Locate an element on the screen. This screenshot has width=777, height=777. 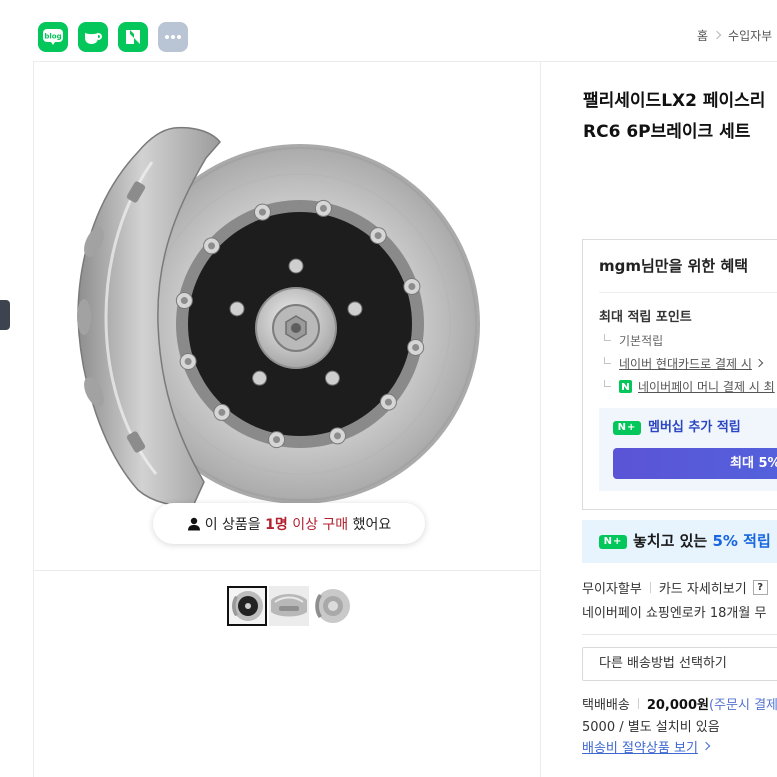
missed-points-banner: N+ 놓치고 있는 5% 적립 is located at coordinates (679, 541).